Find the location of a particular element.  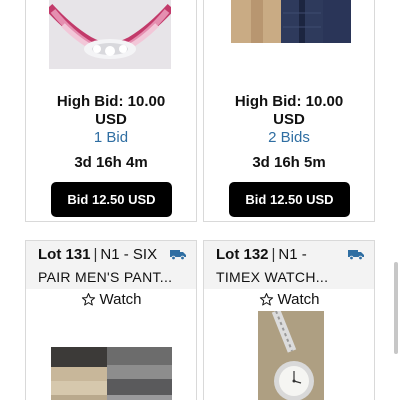

jackets-photo is located at coordinates (291, 21).